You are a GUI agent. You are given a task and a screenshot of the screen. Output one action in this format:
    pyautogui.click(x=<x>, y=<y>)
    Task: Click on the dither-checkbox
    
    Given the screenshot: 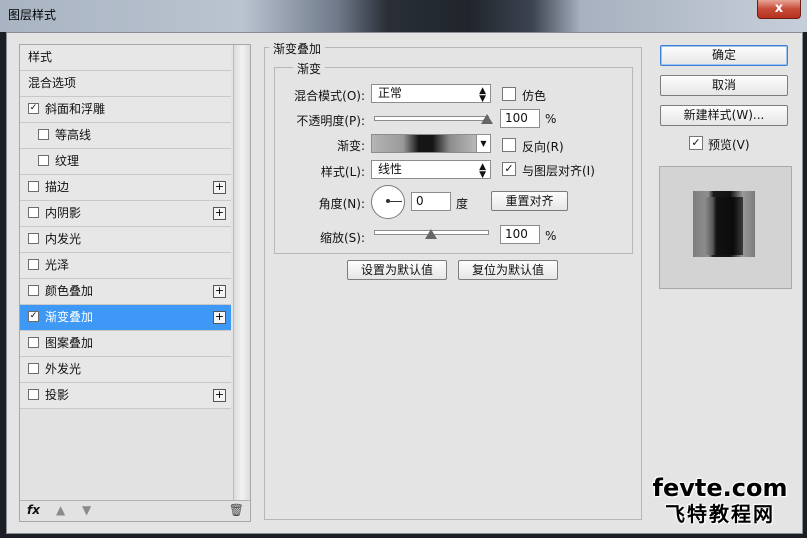 What is the action you would take?
    pyautogui.click(x=509, y=94)
    